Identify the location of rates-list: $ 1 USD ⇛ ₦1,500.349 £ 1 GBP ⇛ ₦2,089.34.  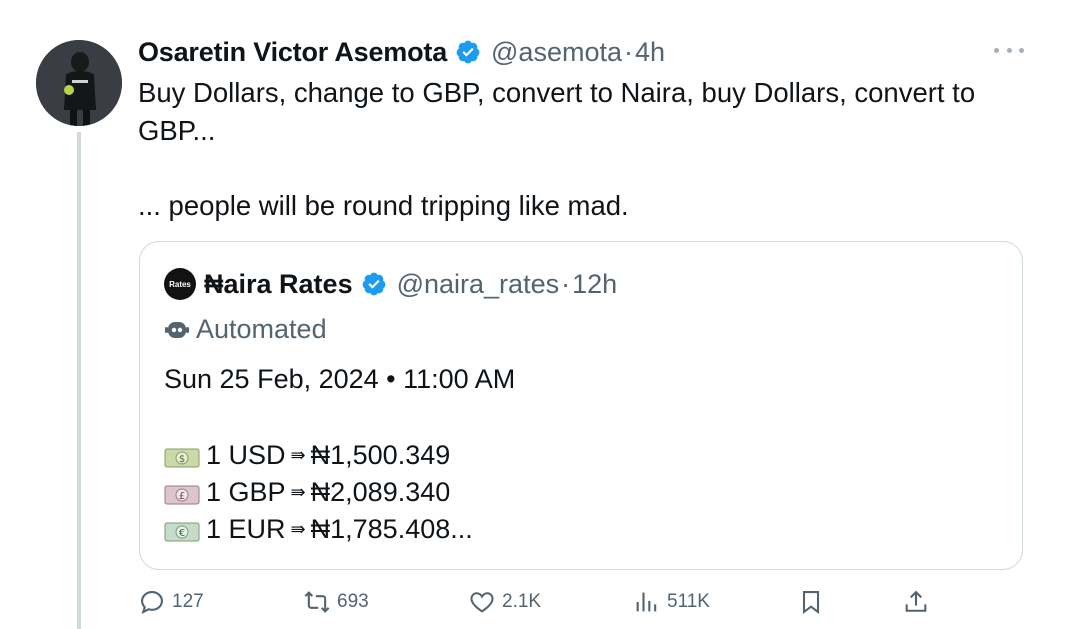
(318, 492).